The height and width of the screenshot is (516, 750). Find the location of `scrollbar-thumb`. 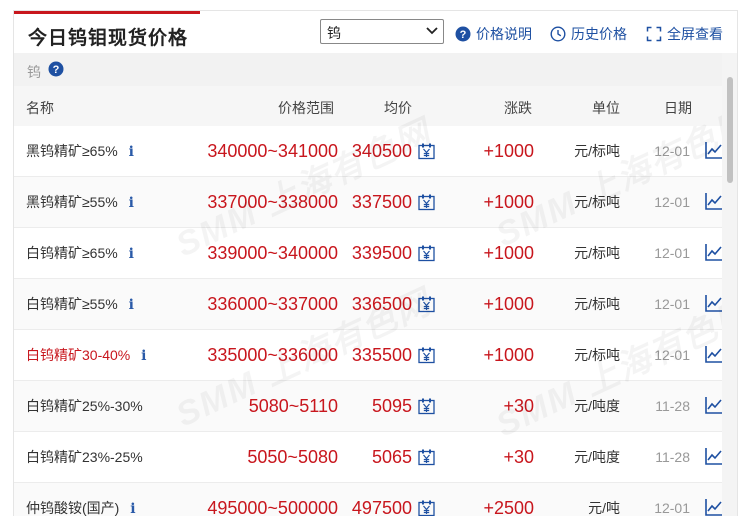

scrollbar-thumb is located at coordinates (730, 130).